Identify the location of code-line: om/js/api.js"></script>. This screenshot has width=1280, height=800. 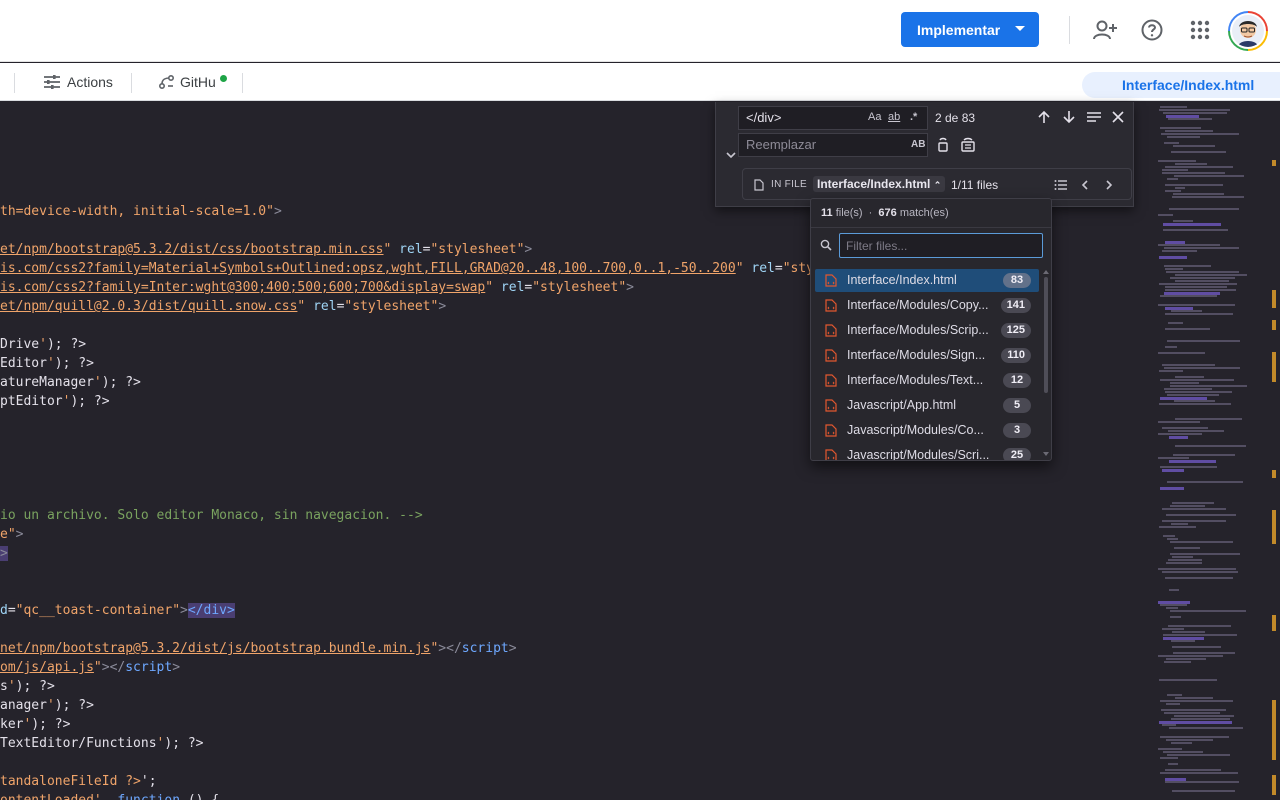
(90, 667).